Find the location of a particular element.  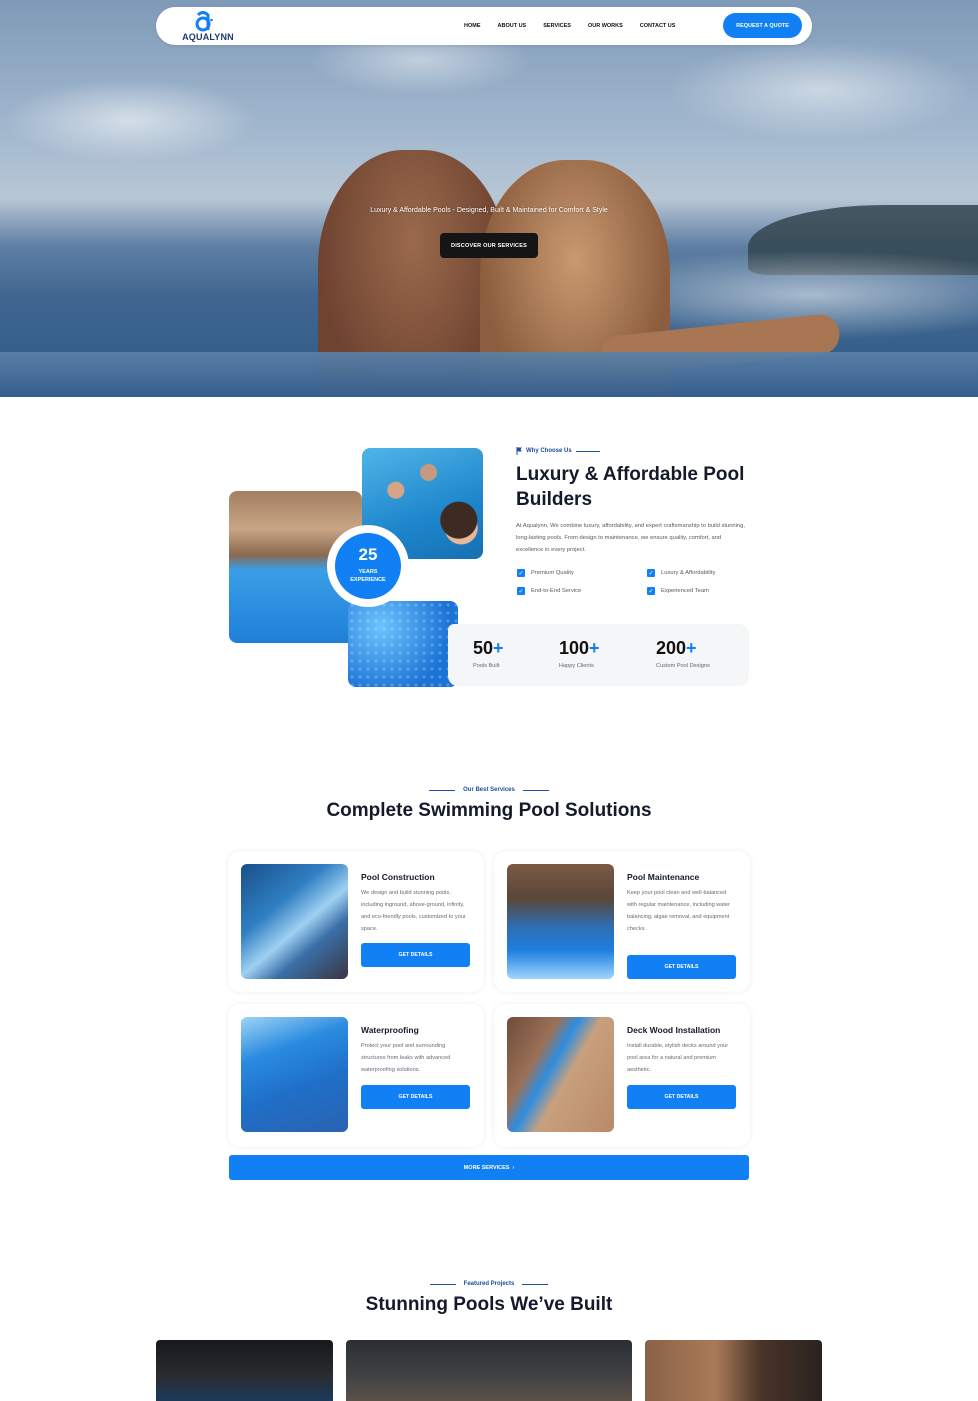

stat-custom-designs: 200+ Custom Pool Designs is located at coordinates (683, 653).